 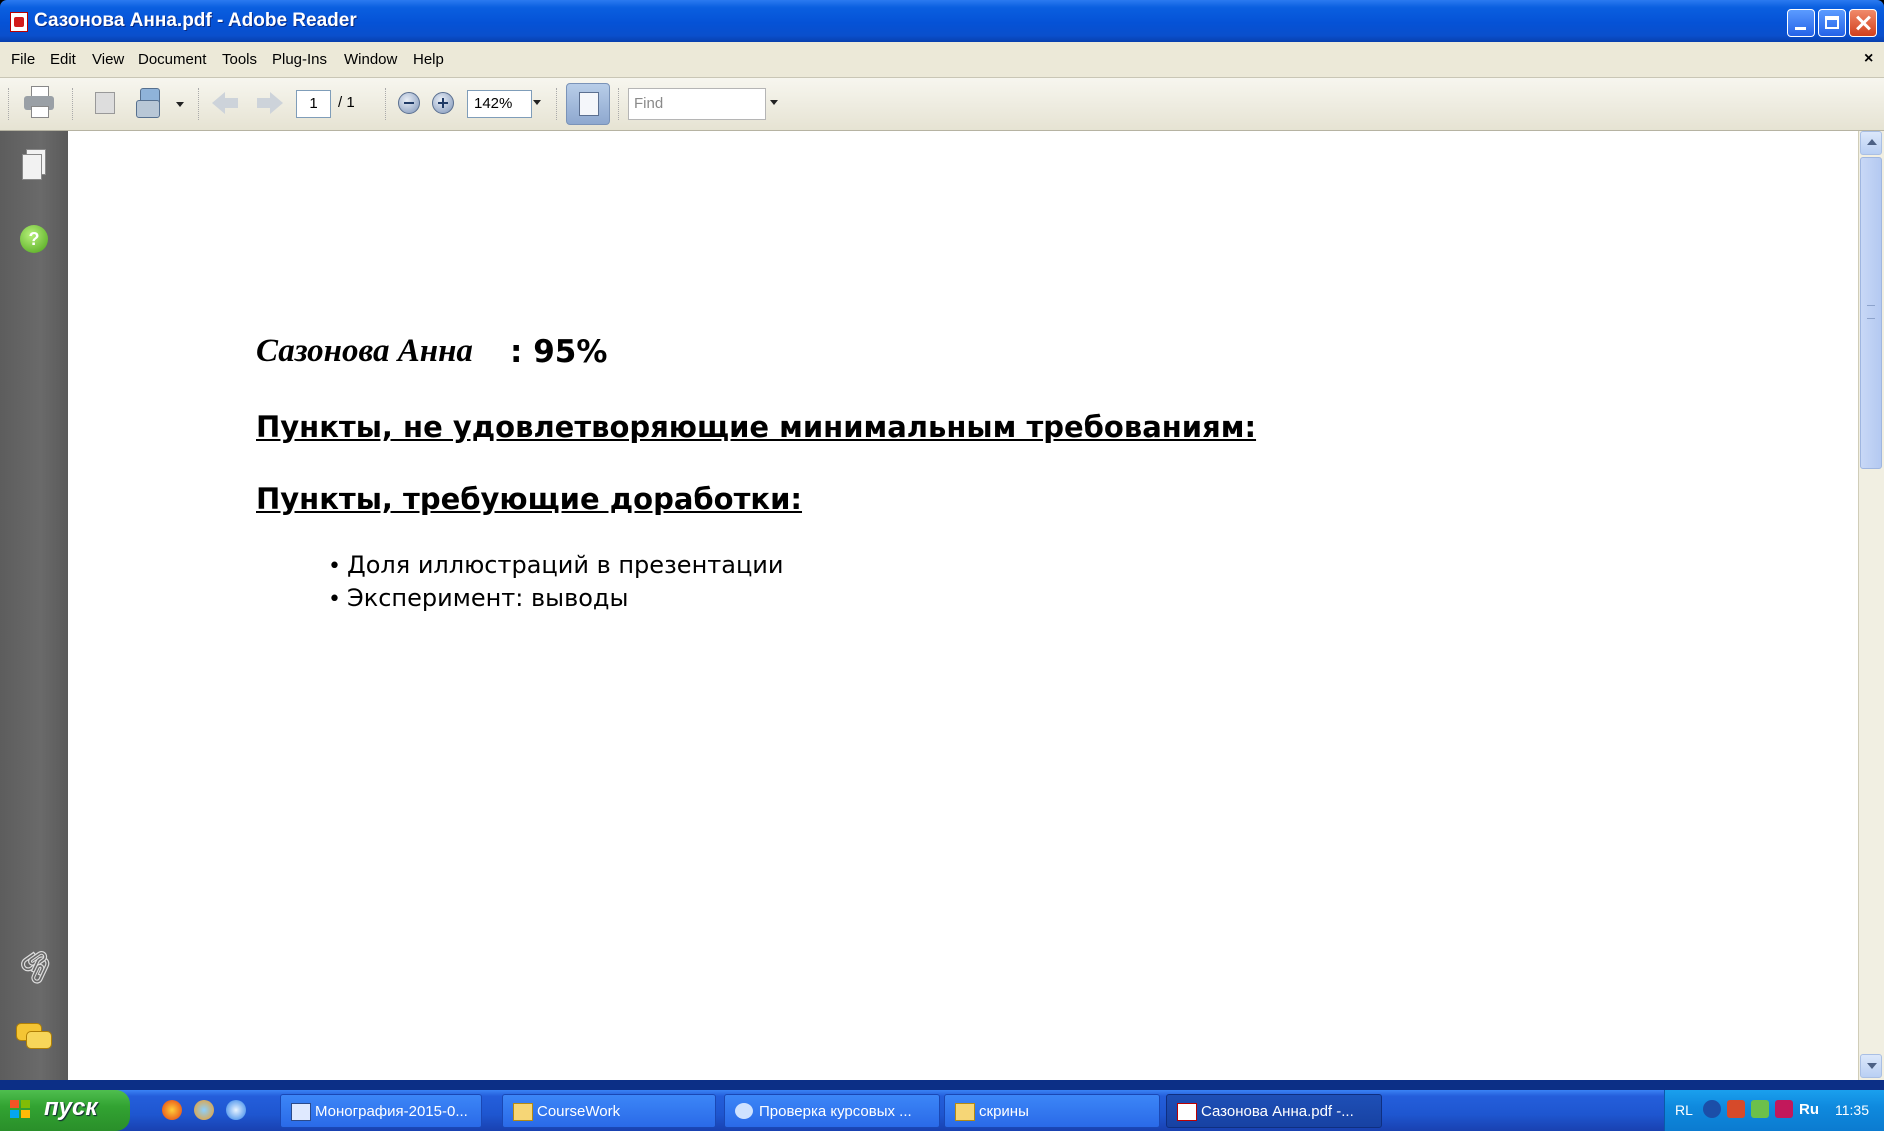 I want to click on minimize-icon, so click(x=1800, y=28).